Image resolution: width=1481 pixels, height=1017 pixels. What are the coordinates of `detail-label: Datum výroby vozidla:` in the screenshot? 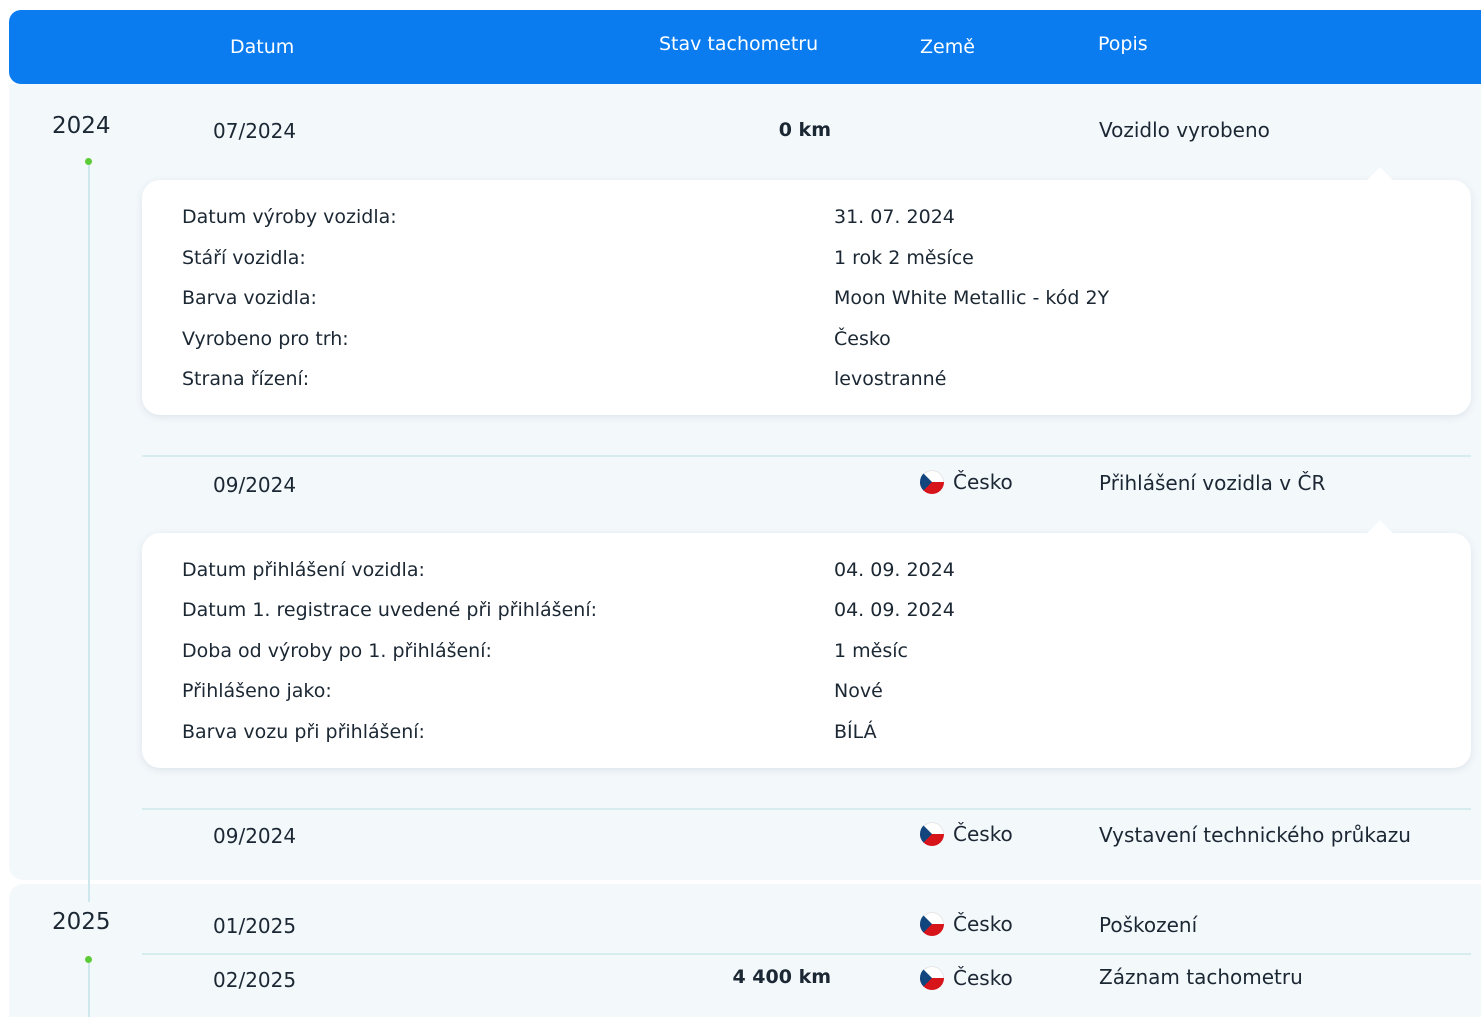 It's located at (289, 217).